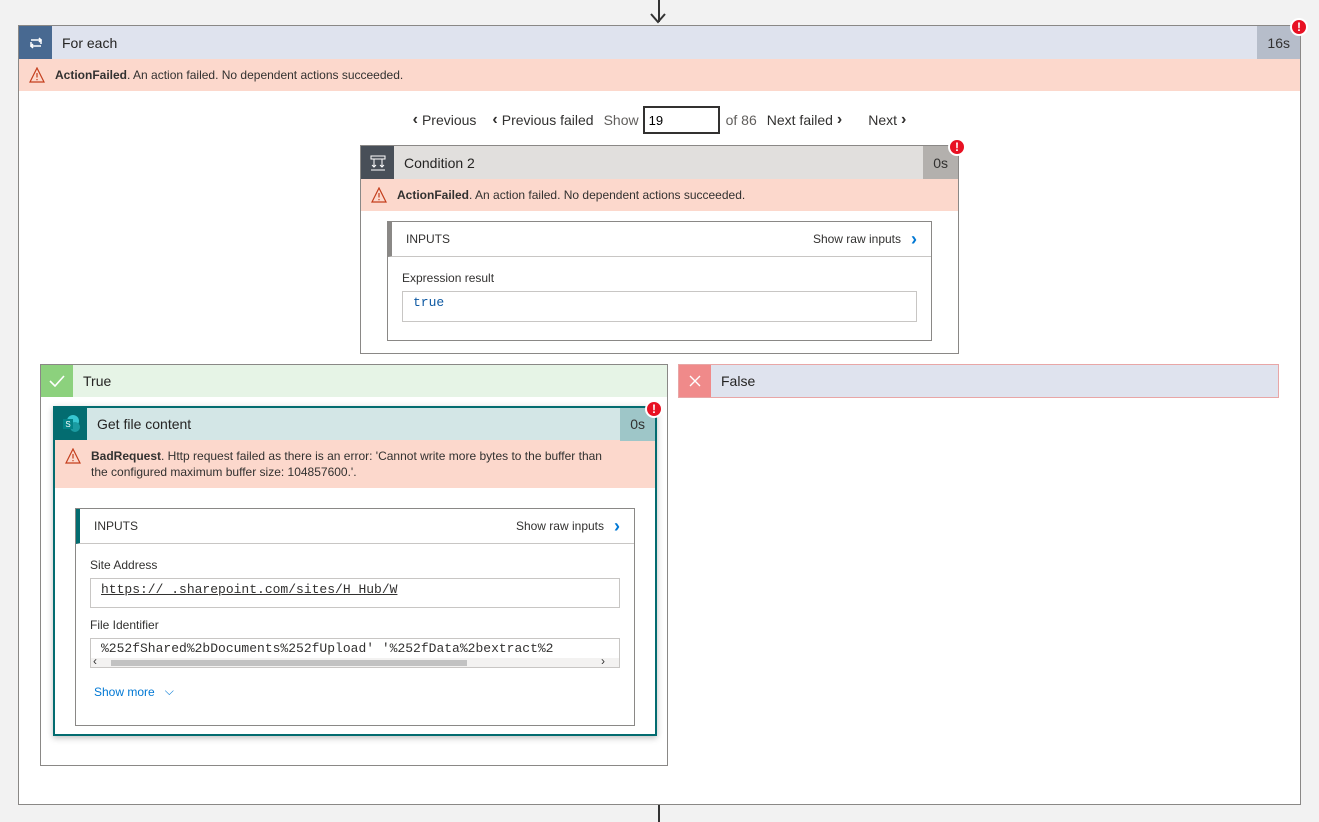  I want to click on checkmark-icon, so click(57, 381).